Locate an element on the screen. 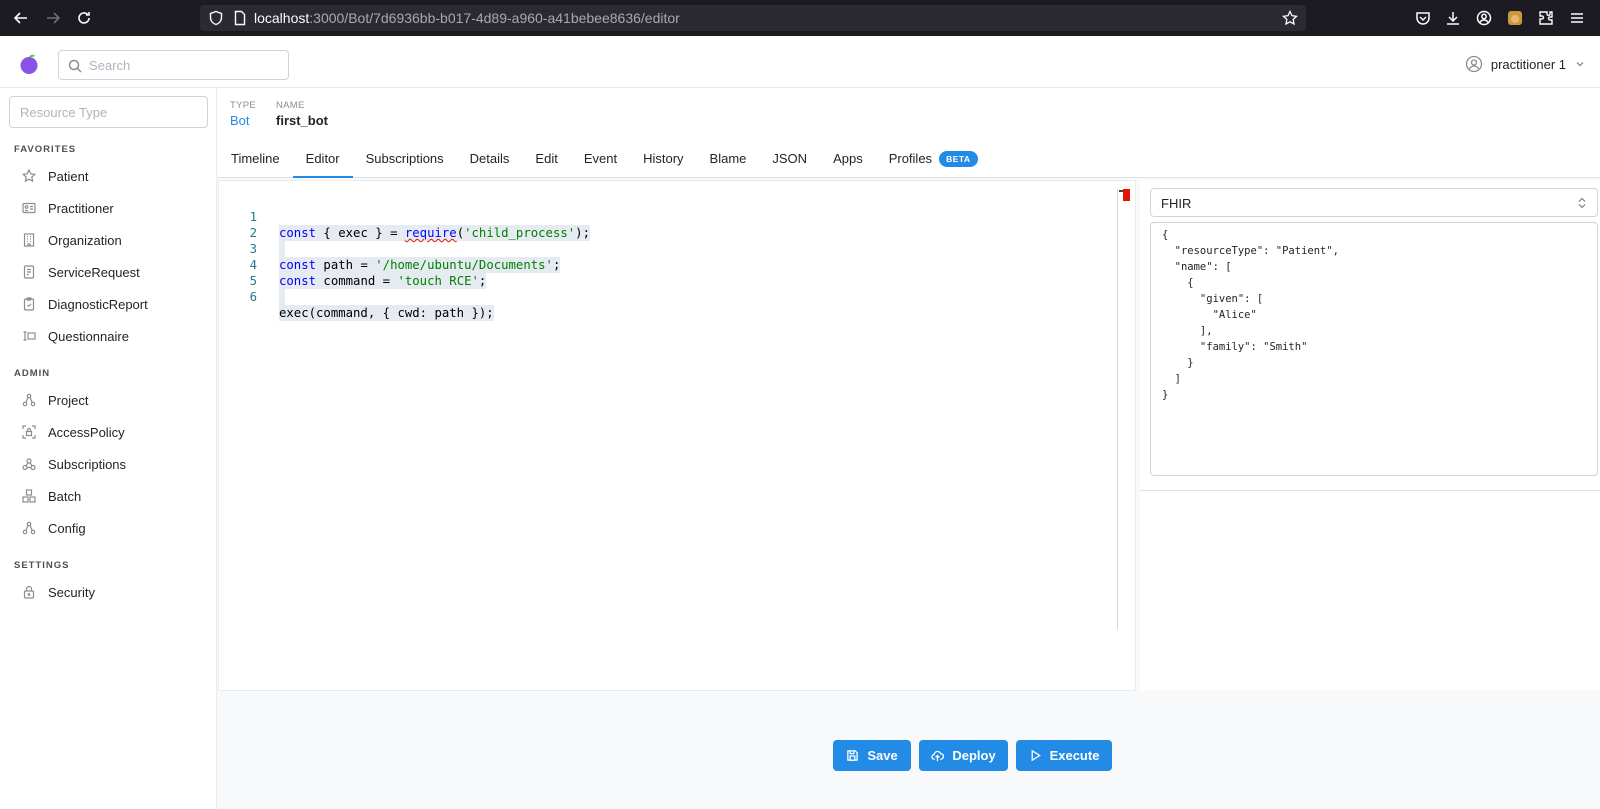 The width and height of the screenshot is (1600, 809). sidebar-item-questionnaire: Questionnaire is located at coordinates (109, 336).